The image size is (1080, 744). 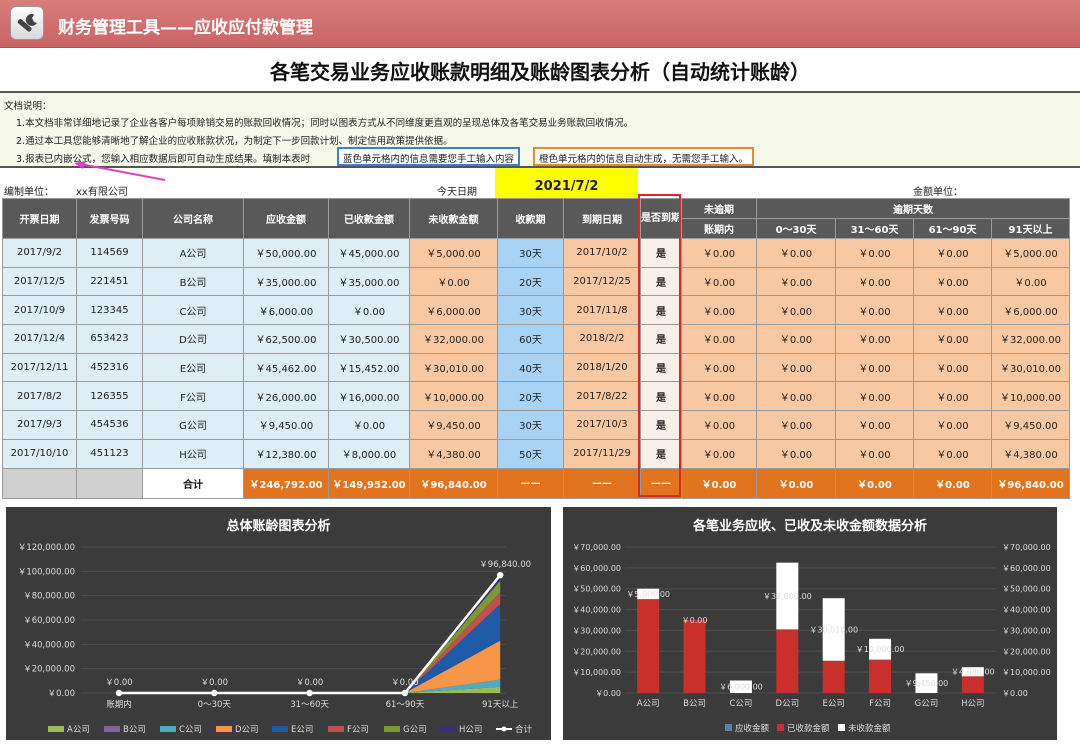 What do you see at coordinates (286, 253) in the screenshot?
I see `cell-receivable: ￥50,000.00` at bounding box center [286, 253].